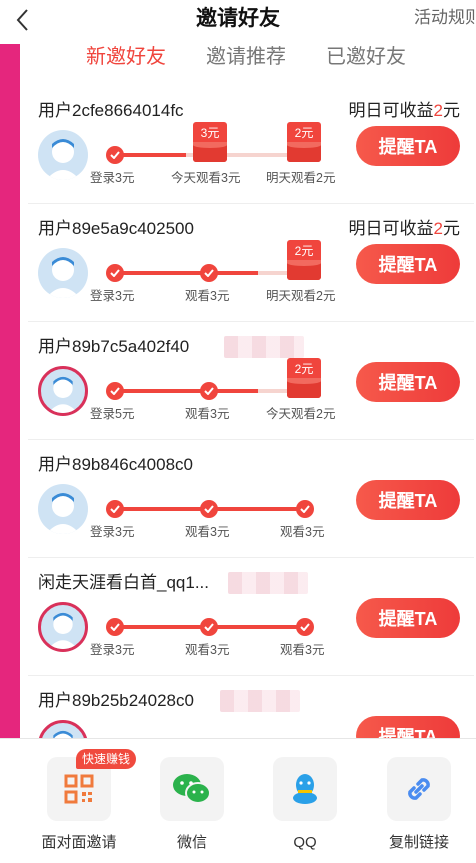 The width and height of the screenshot is (476, 863). Describe the element at coordinates (419, 789) in the screenshot. I see `link-icon` at that location.